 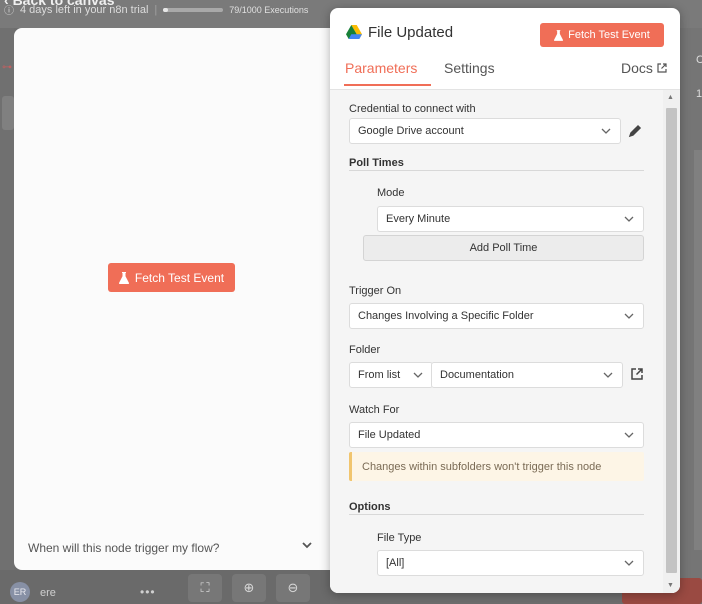 What do you see at coordinates (637, 374) in the screenshot?
I see `open-folder-external-icon` at bounding box center [637, 374].